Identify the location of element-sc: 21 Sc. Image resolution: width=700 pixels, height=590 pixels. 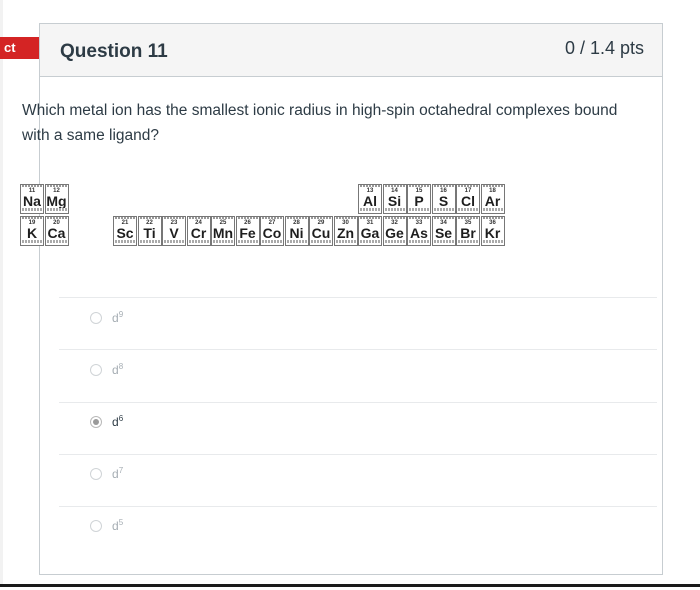
(125, 231).